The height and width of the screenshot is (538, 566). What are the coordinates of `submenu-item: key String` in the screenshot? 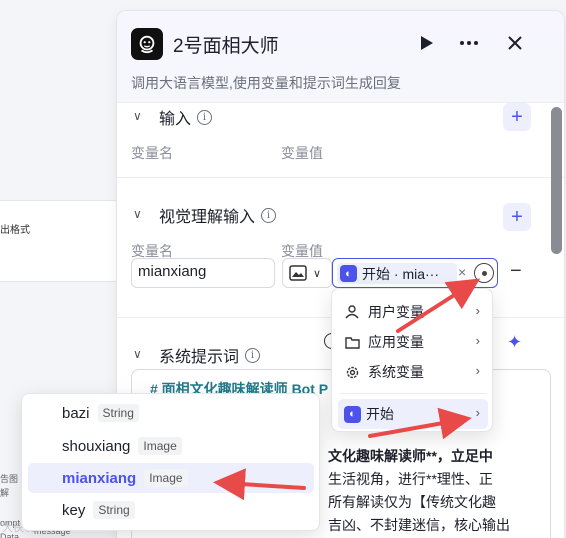 It's located at (171, 510).